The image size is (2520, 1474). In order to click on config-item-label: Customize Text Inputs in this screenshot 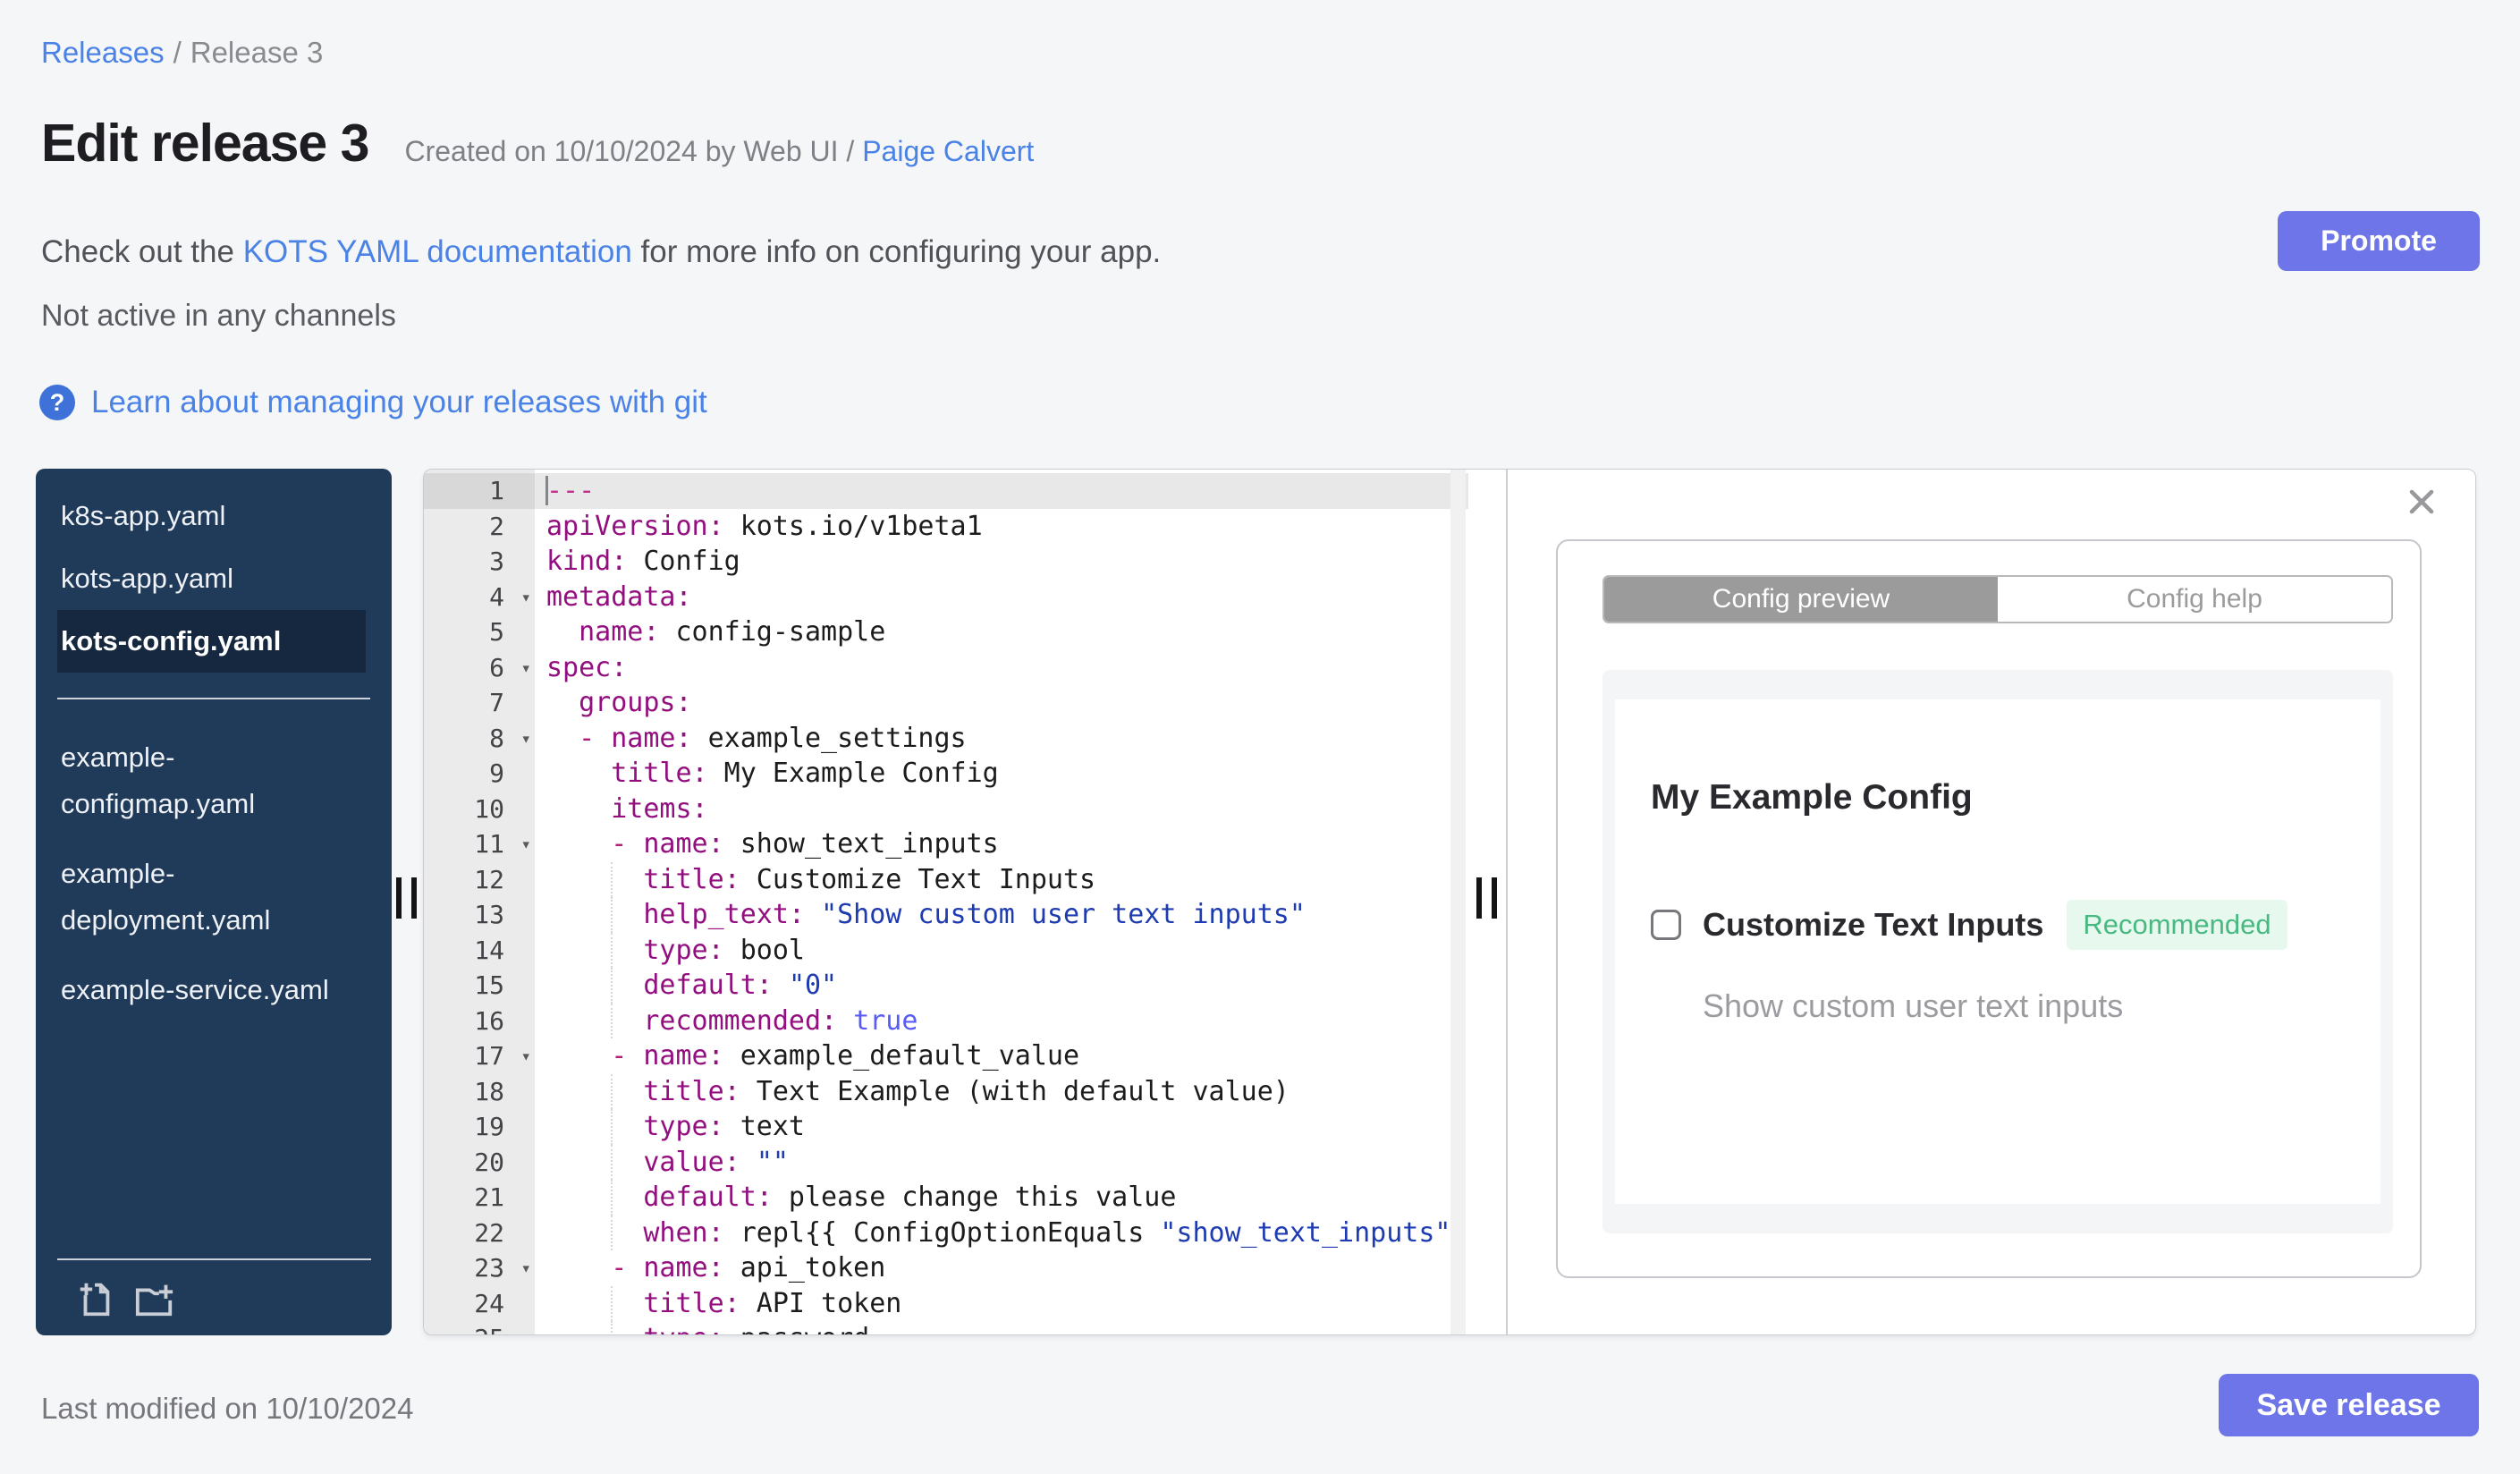, I will do `click(1874, 924)`.